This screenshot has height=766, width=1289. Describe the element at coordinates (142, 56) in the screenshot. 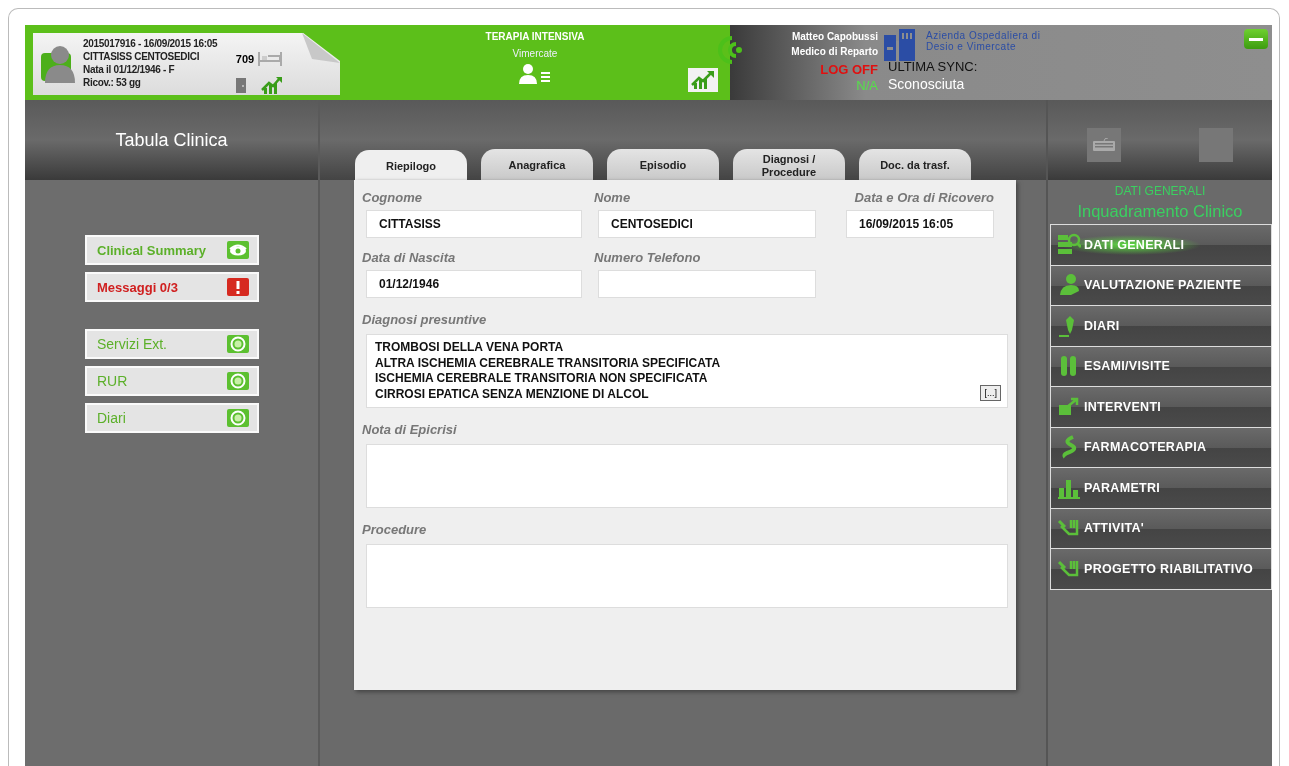

I see `patient-name: CITTASISS CENTOSEDICI` at that location.